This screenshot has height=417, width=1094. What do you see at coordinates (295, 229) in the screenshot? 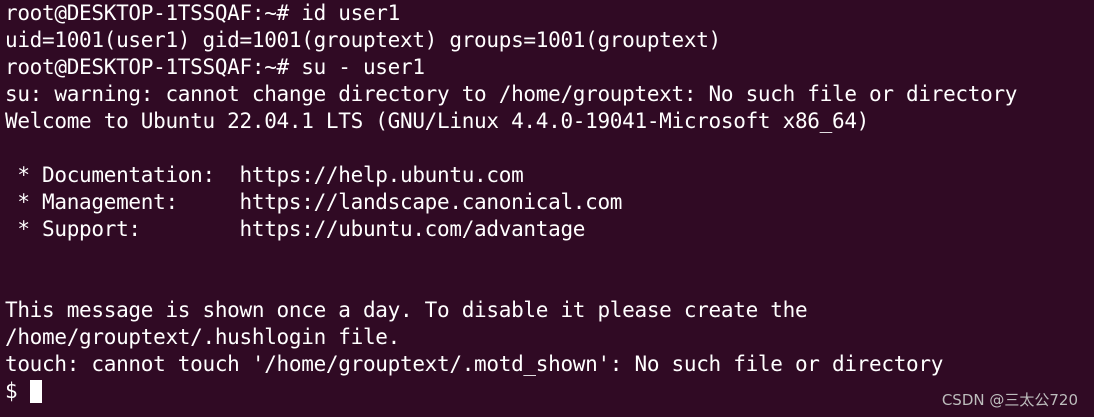
I see `terminal-line: * Support: https://ubuntu.com/advantage` at bounding box center [295, 229].